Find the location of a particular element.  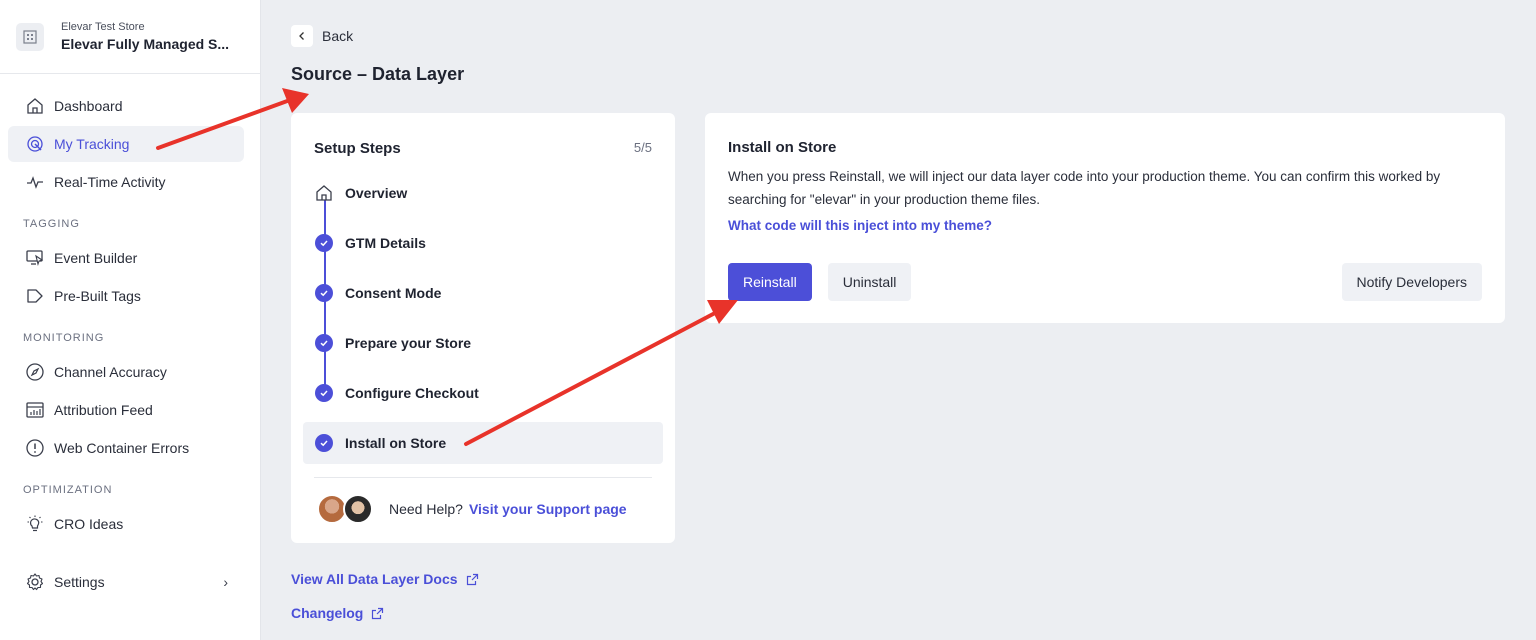

setup-steps-title: Setup Steps is located at coordinates (357, 148).